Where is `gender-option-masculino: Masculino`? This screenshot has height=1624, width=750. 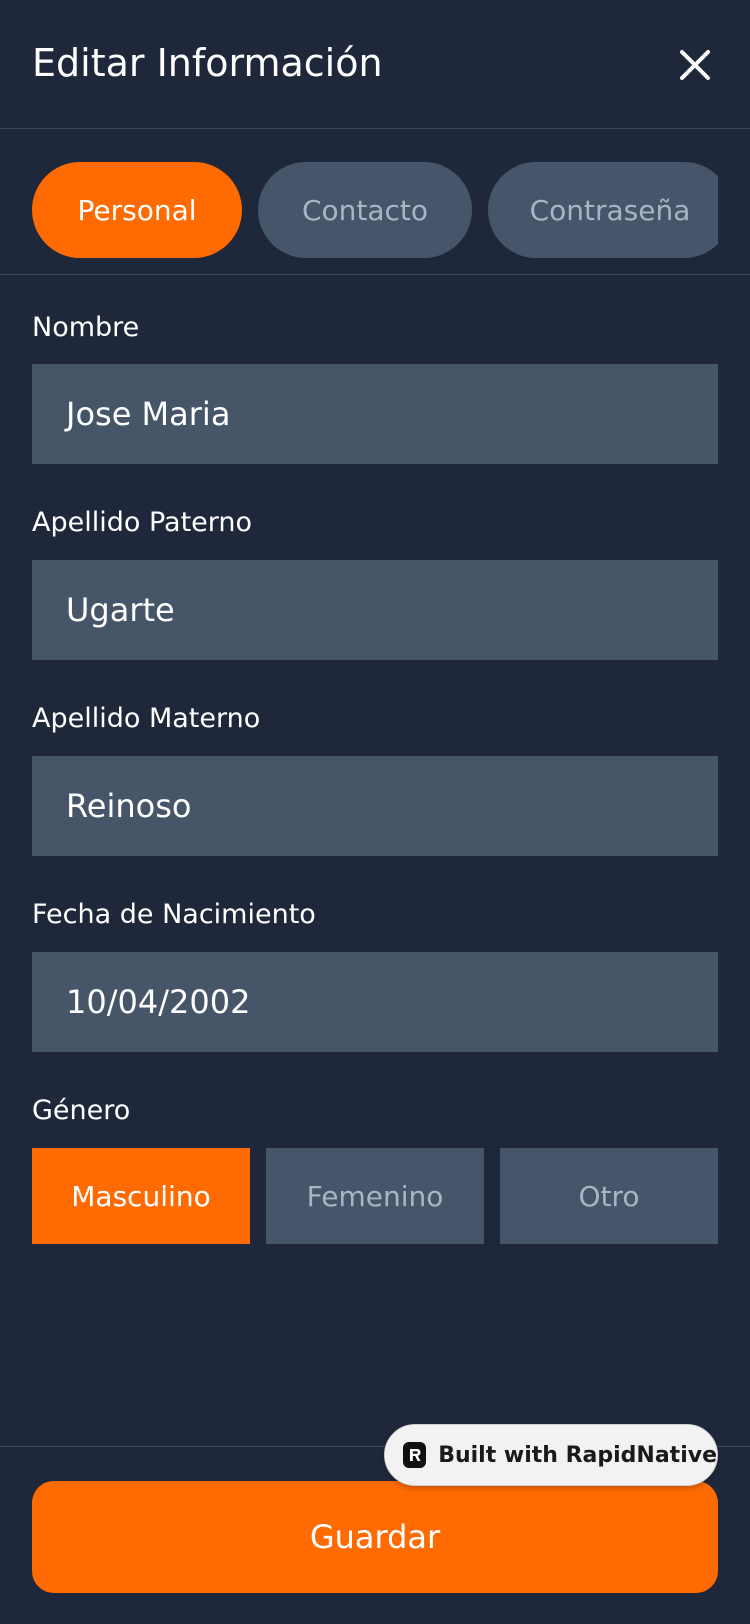 gender-option-masculino: Masculino is located at coordinates (141, 1196).